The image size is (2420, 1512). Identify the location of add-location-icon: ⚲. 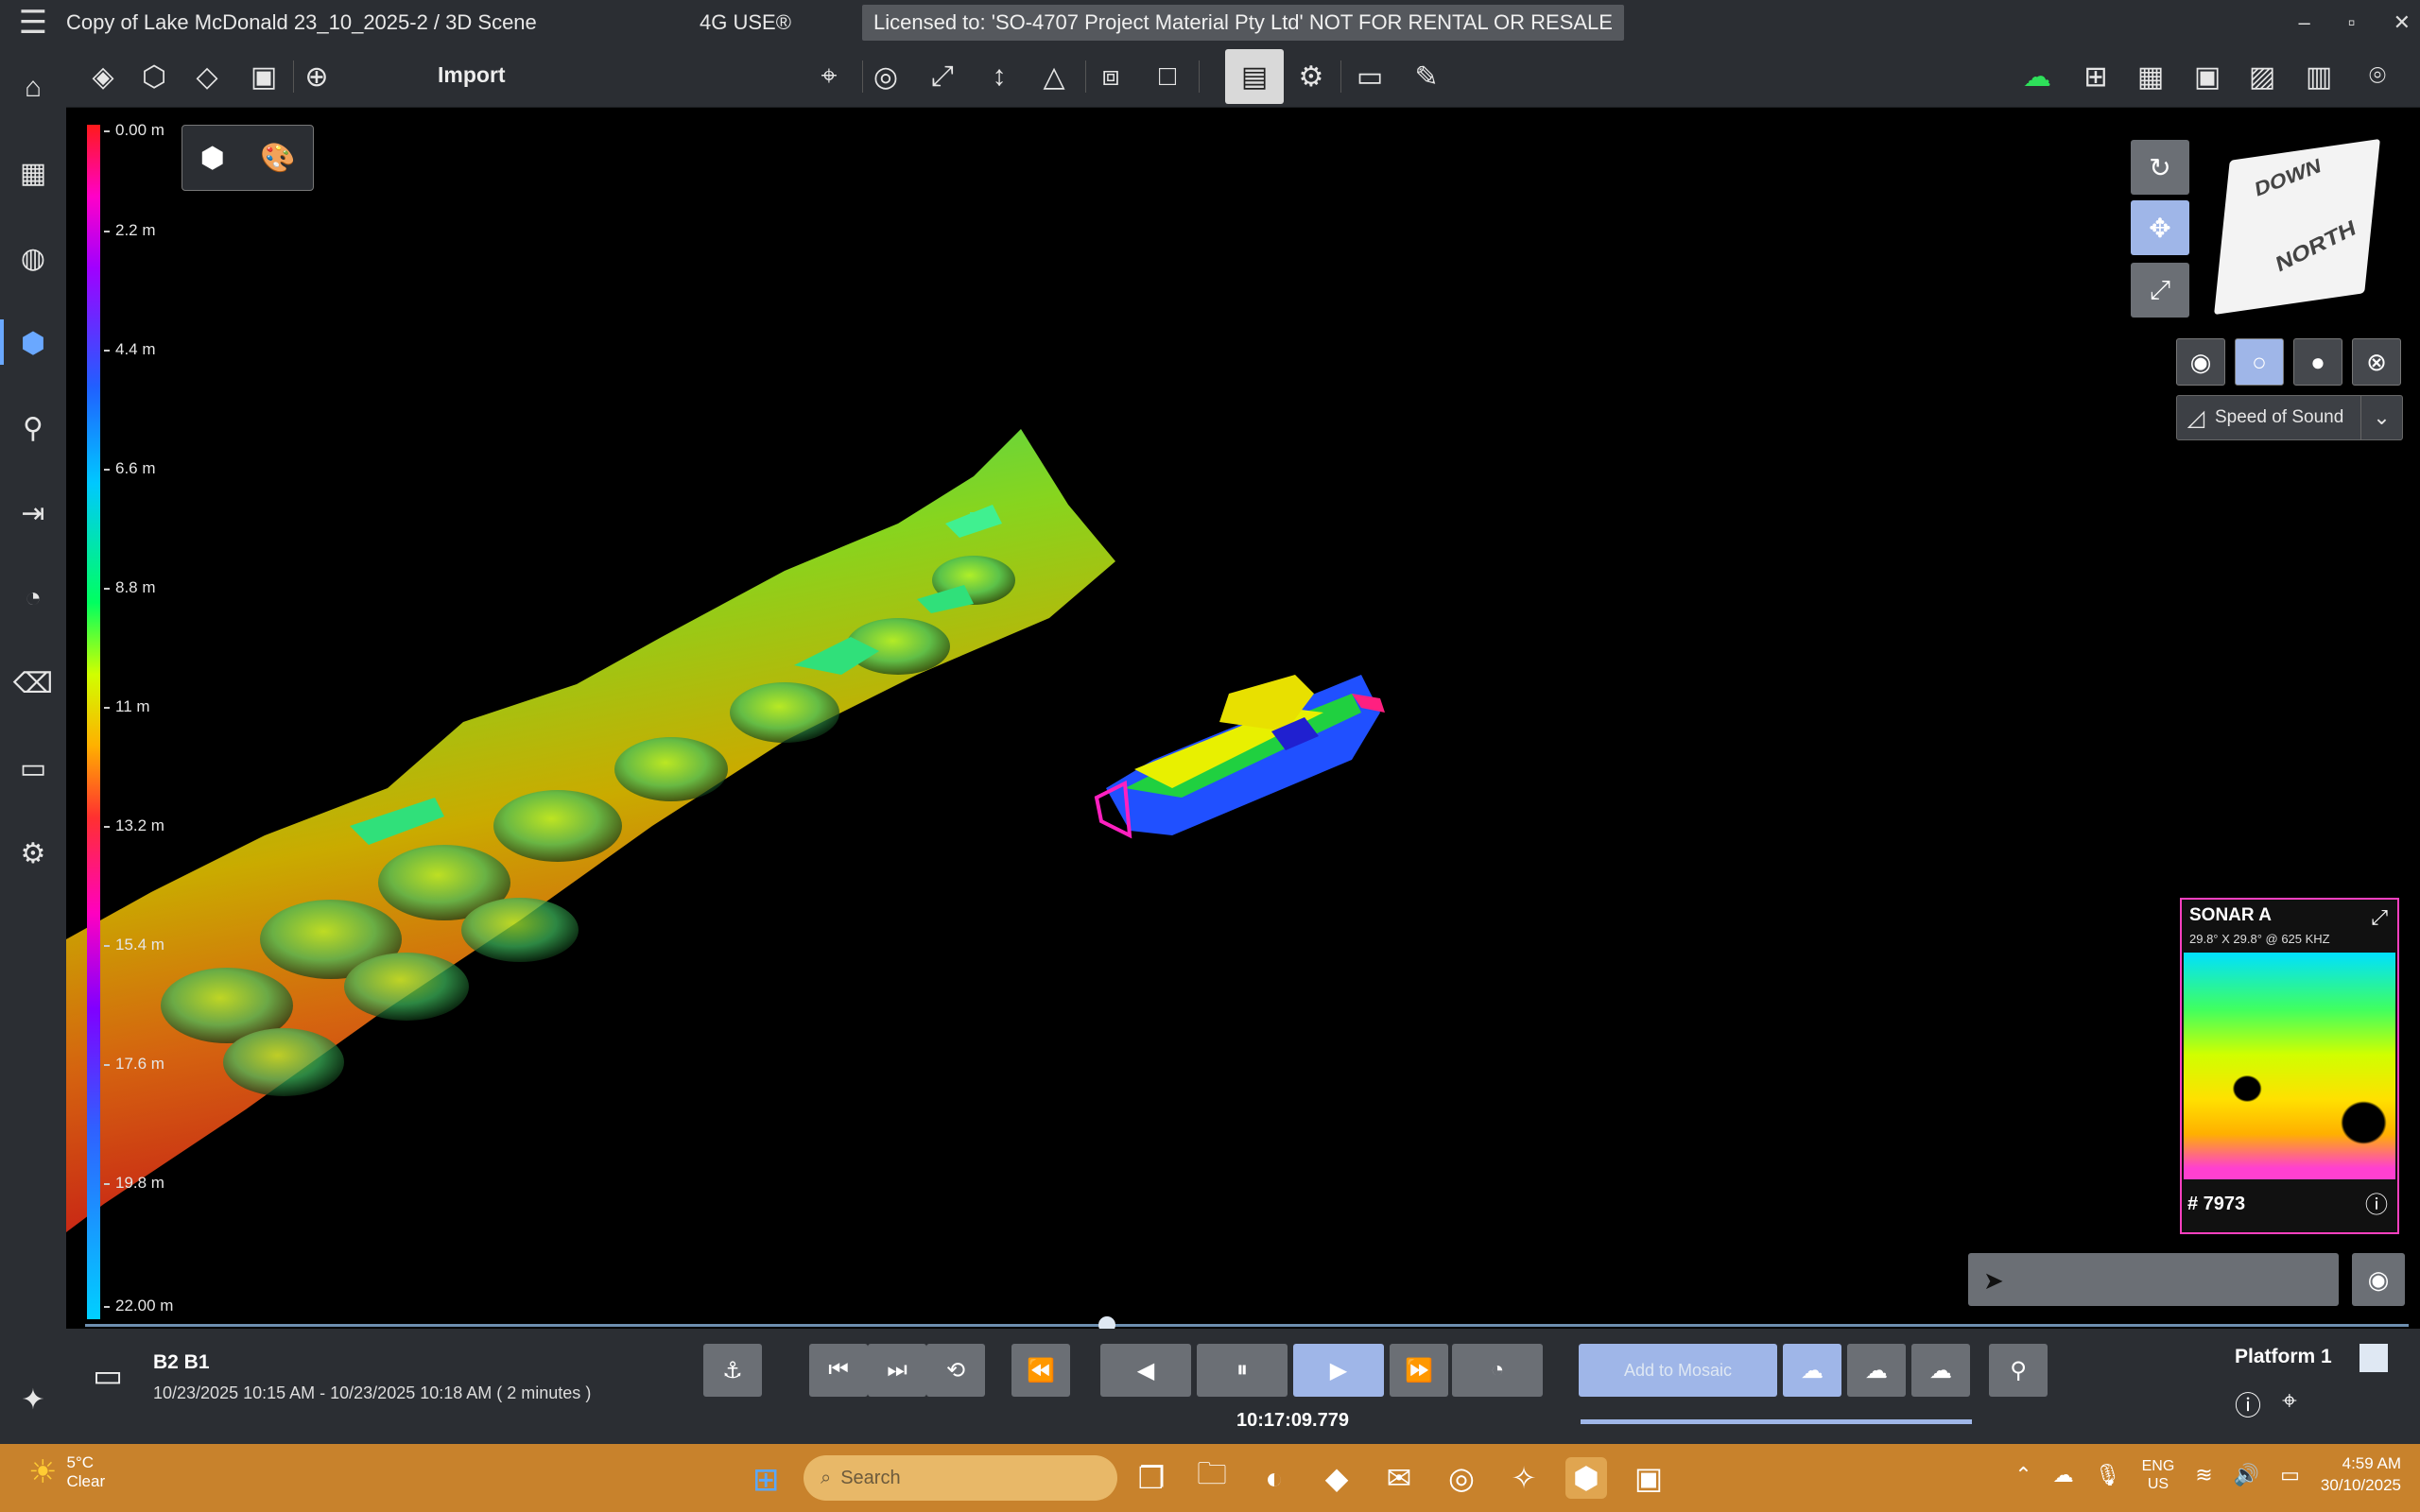
(2019, 1370).